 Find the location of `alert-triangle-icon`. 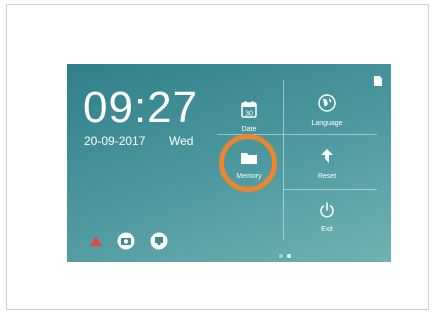

alert-triangle-icon is located at coordinates (96, 241).